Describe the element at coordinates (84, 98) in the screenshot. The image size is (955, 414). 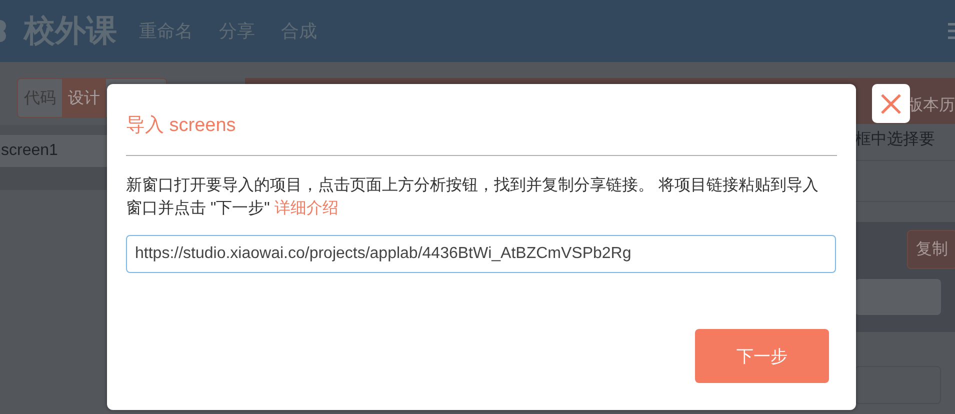
I see `view-tab: 设计` at that location.